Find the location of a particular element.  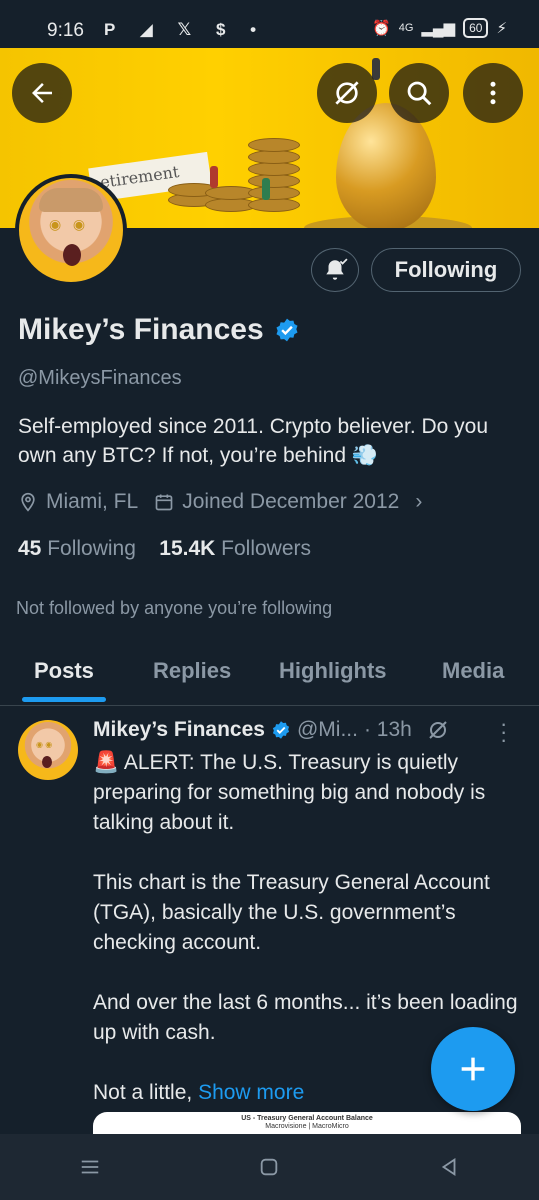

alarm-icon: ⏰ is located at coordinates (381, 28).